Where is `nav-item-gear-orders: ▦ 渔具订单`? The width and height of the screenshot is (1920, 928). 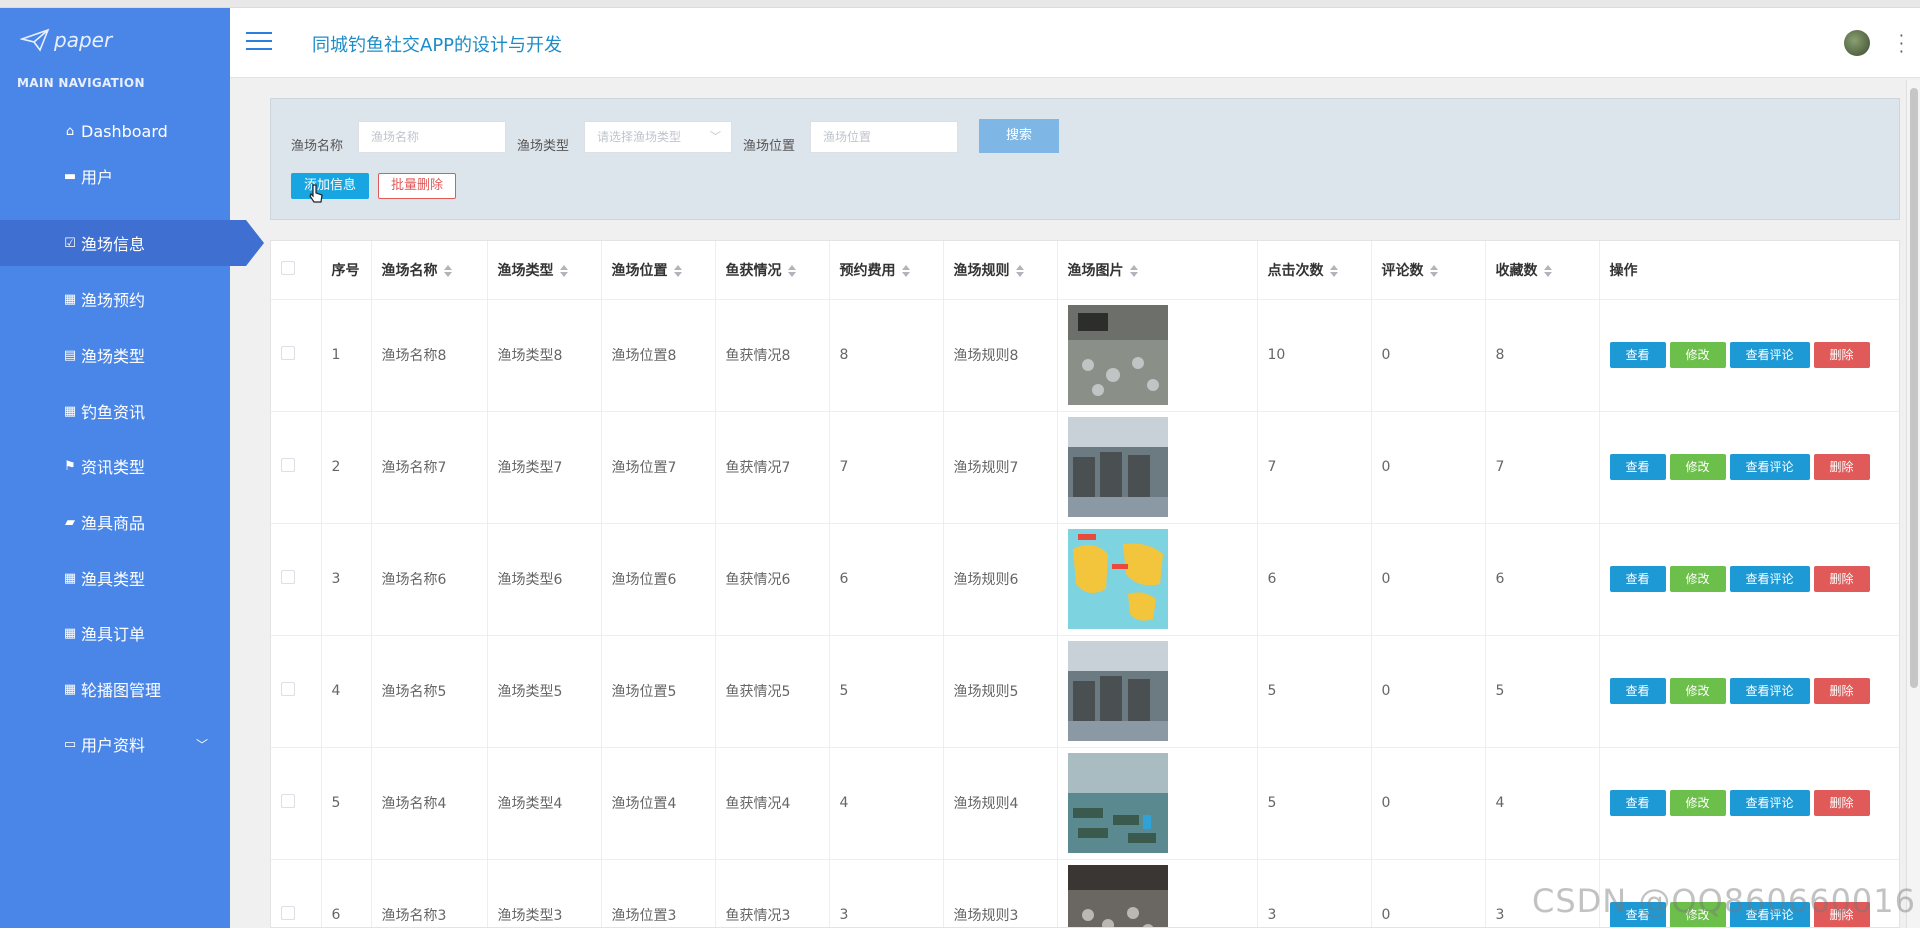
nav-item-gear-orders: ▦ 渔具订单 is located at coordinates (115, 633).